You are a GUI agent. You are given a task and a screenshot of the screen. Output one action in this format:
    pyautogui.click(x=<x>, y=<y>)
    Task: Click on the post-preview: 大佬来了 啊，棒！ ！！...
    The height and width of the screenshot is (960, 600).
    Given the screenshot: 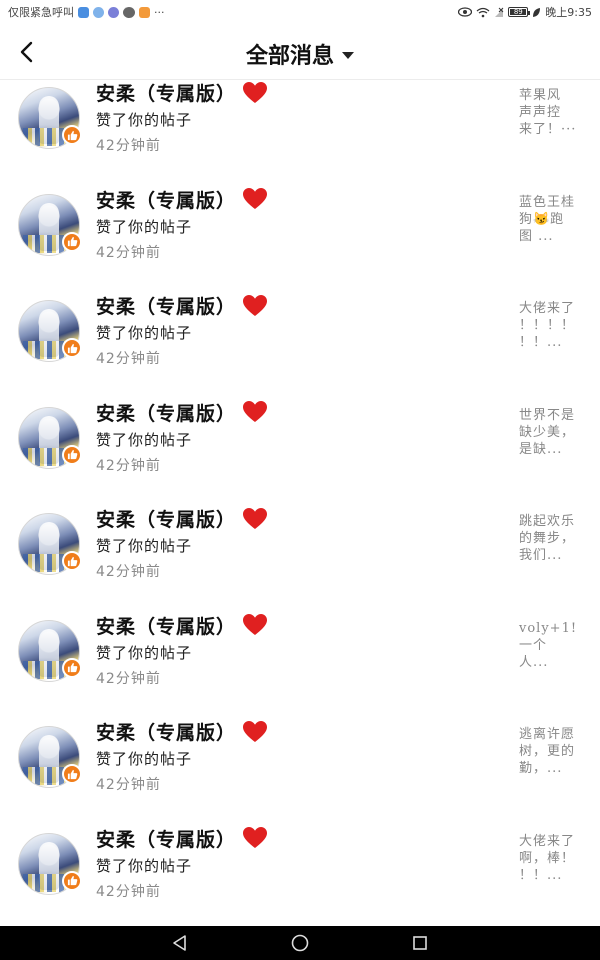 What is the action you would take?
    pyautogui.click(x=552, y=858)
    